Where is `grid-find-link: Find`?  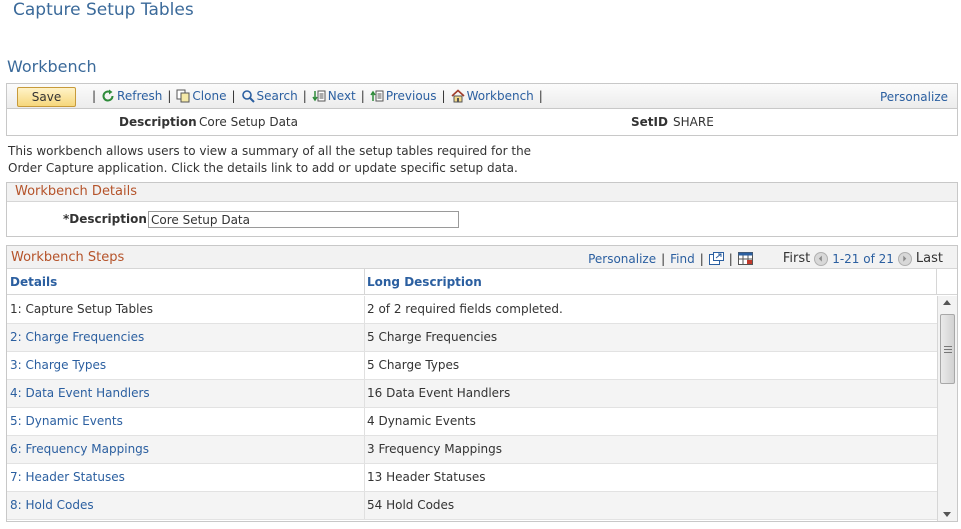
grid-find-link: Find is located at coordinates (682, 259).